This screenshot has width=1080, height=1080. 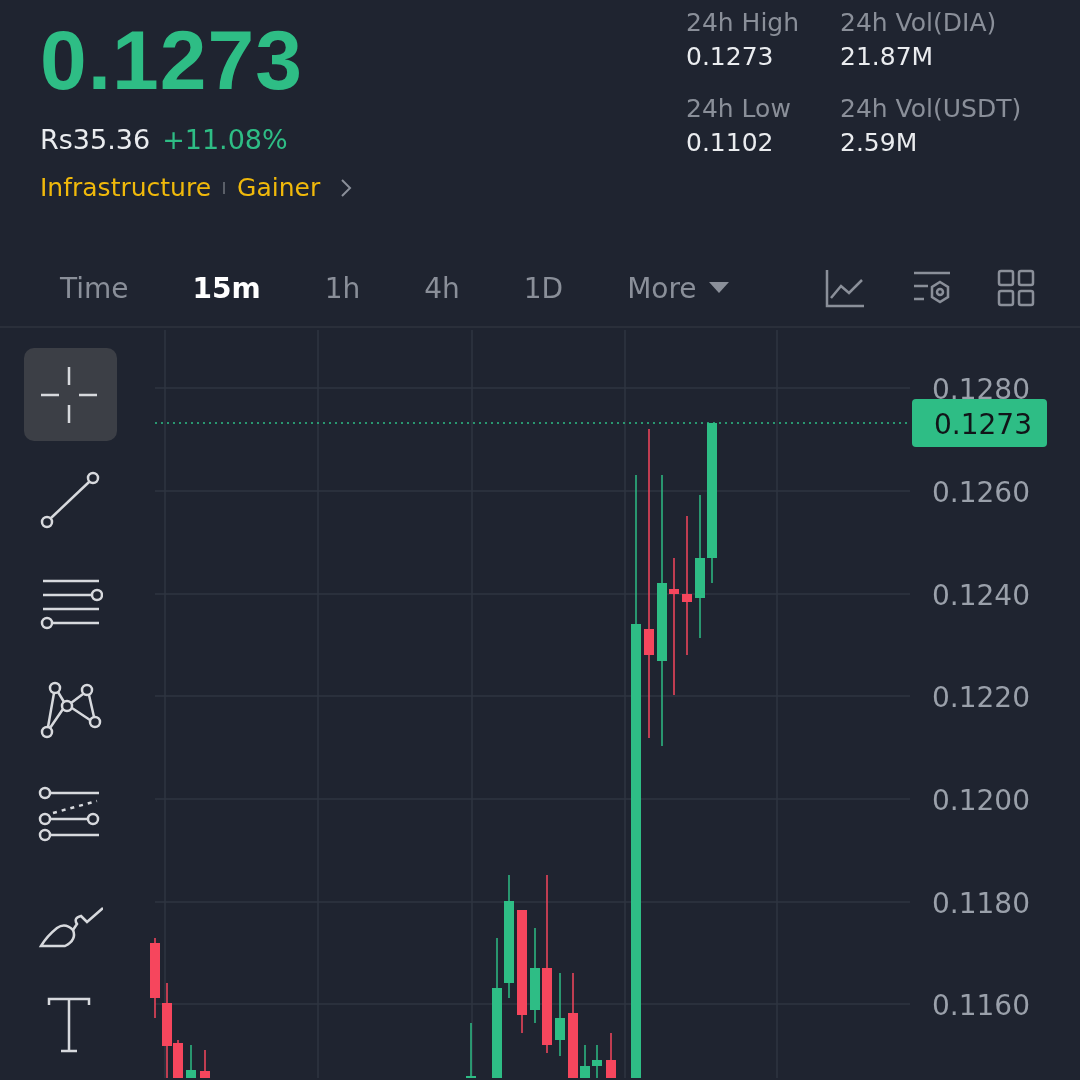 I want to click on price-axis-label: 0.1280, so click(x=981, y=389).